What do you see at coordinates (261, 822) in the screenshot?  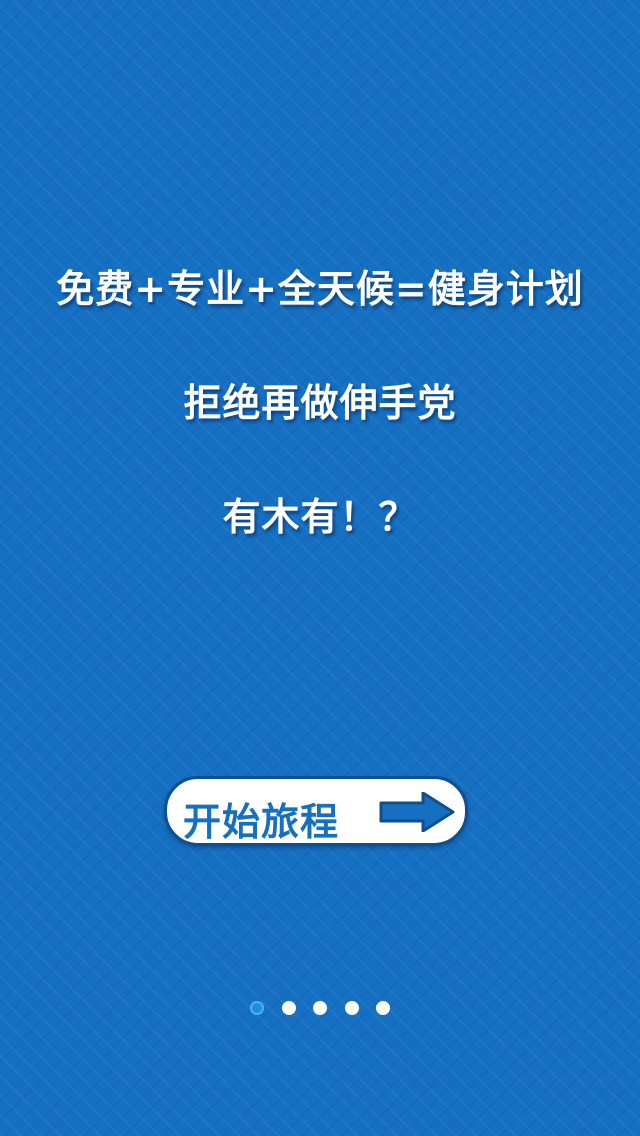 I see `start-journey-label: 开始旅程` at bounding box center [261, 822].